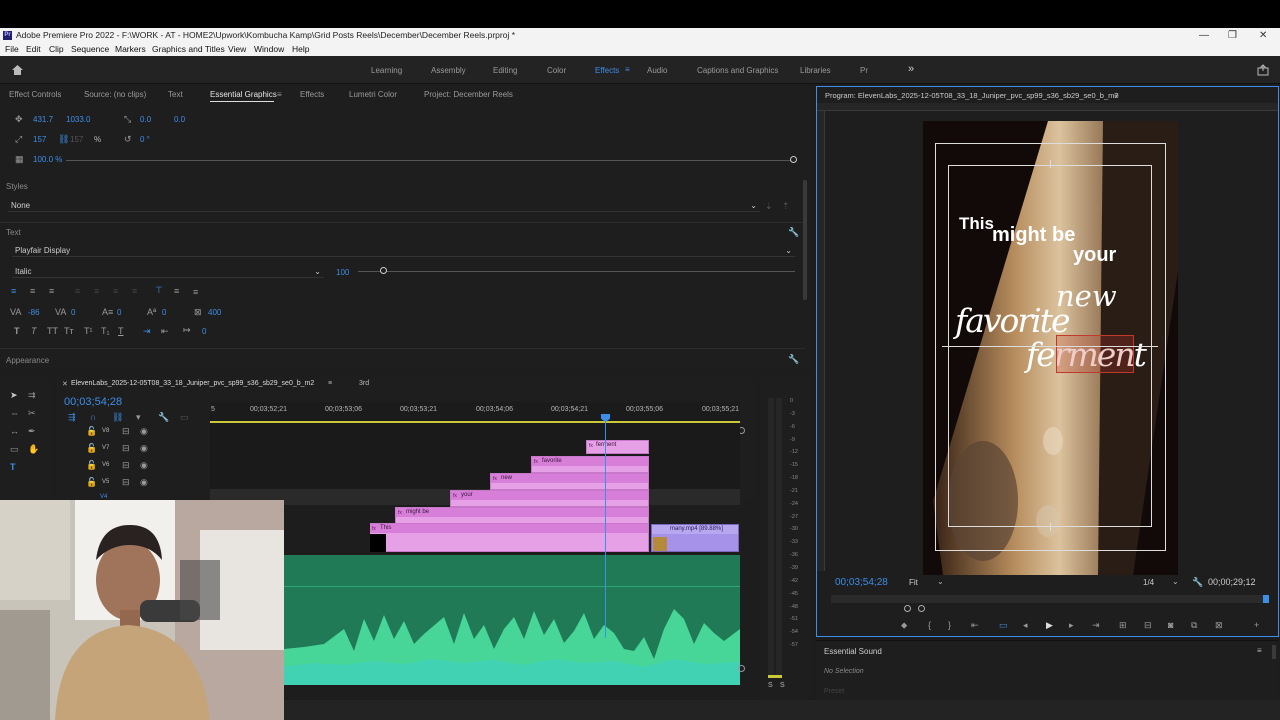  Describe the element at coordinates (188, 49) in the screenshot. I see `menu-graphics-titles: Graphics and Titles` at that location.